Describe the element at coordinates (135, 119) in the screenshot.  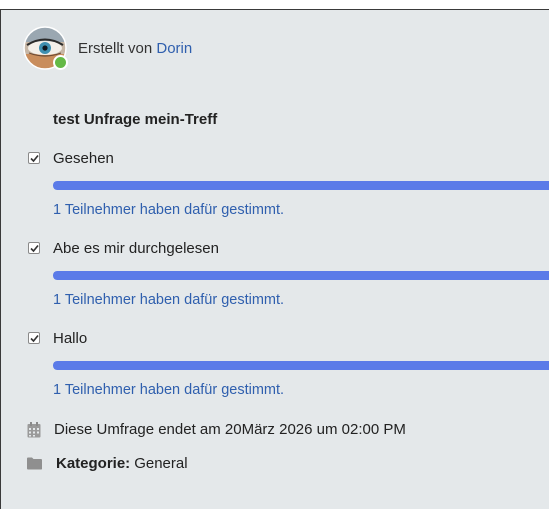
I see `poll-title: test Unfrage mein-Treff` at that location.